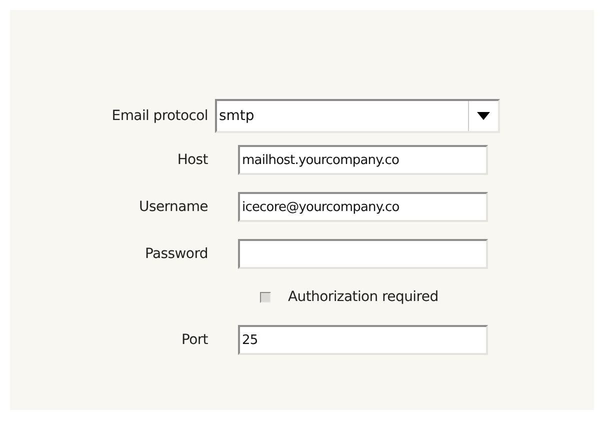  I want to click on field-label: Host, so click(192, 160).